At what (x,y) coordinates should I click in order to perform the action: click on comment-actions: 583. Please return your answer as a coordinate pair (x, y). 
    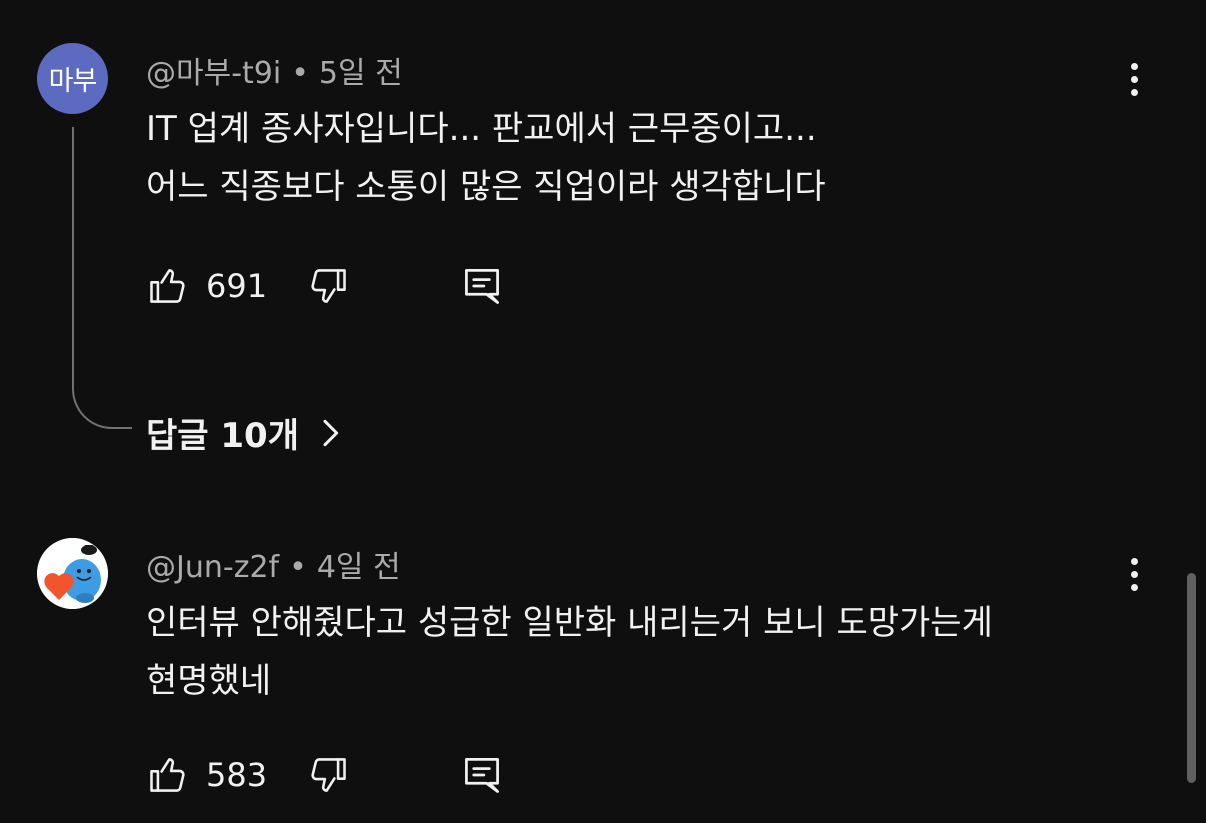
    Looking at the image, I should click on (325, 775).